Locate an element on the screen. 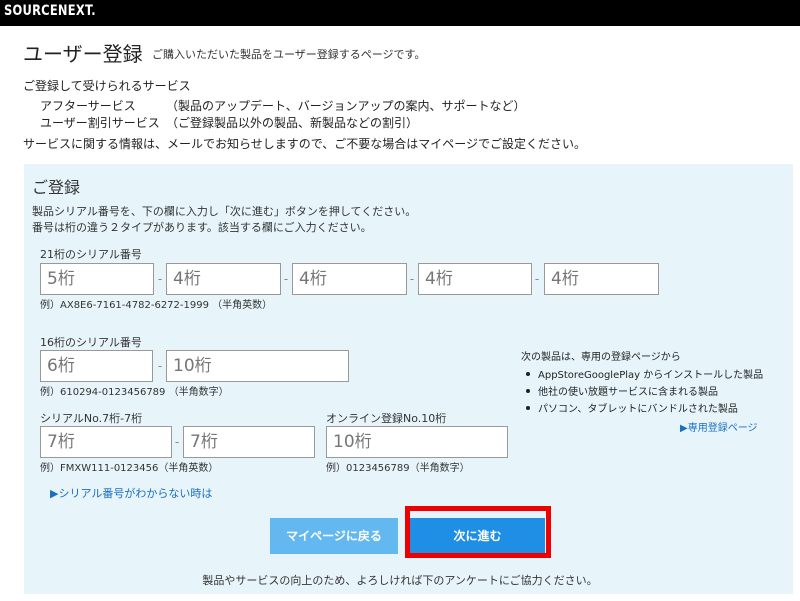 The width and height of the screenshot is (800, 601). instruction-1: 製品シリアル番号を、下の欄に入力し「次に進む」ボタンを押してください。 is located at coordinates (224, 211).